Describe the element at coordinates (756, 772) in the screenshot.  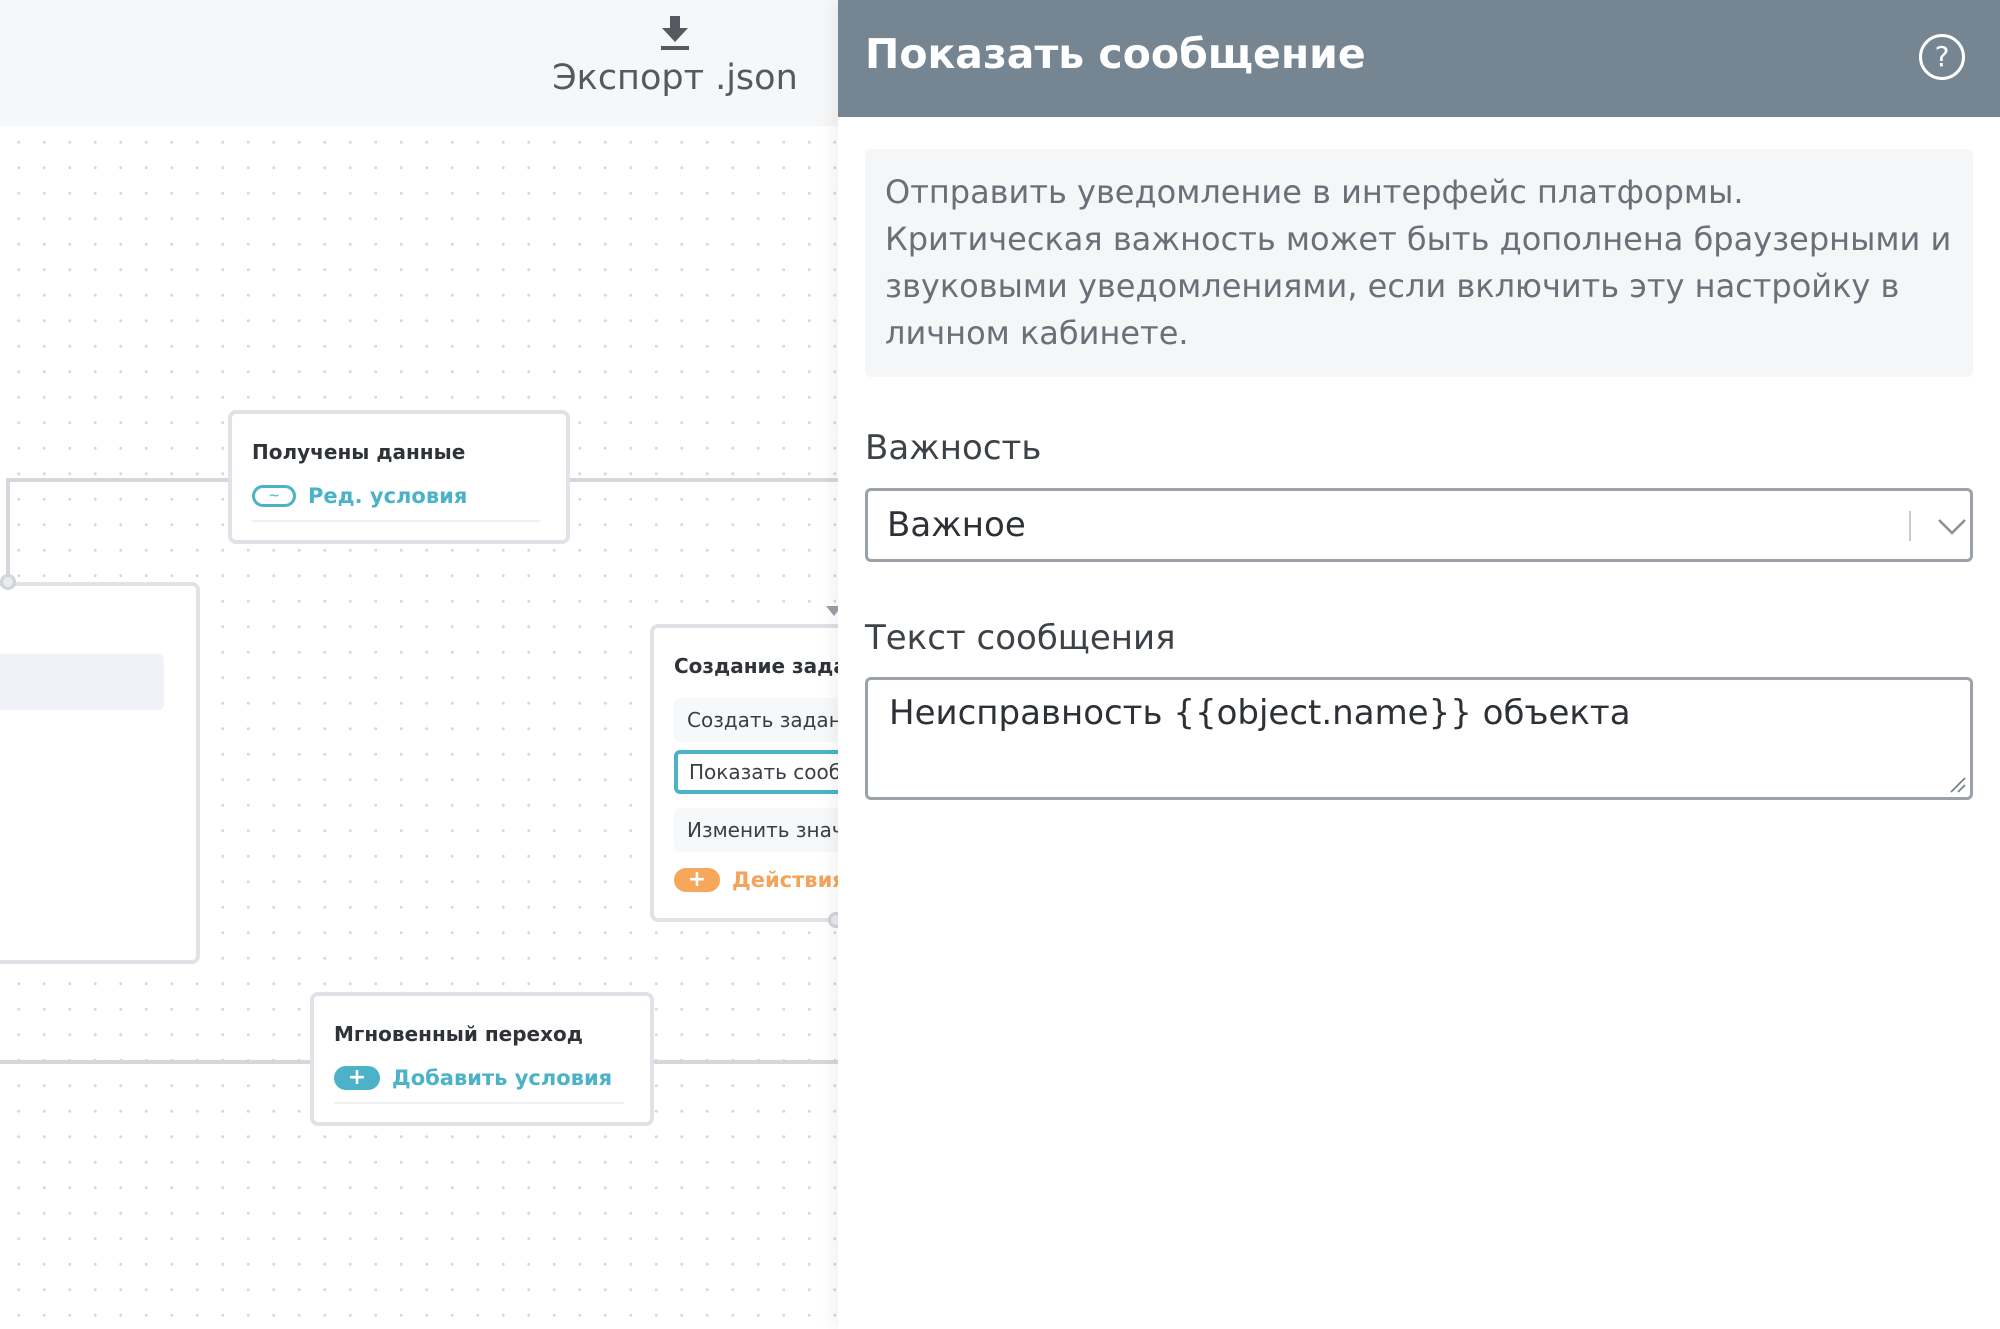
I see `action-item-show-message: Показать сооб` at that location.